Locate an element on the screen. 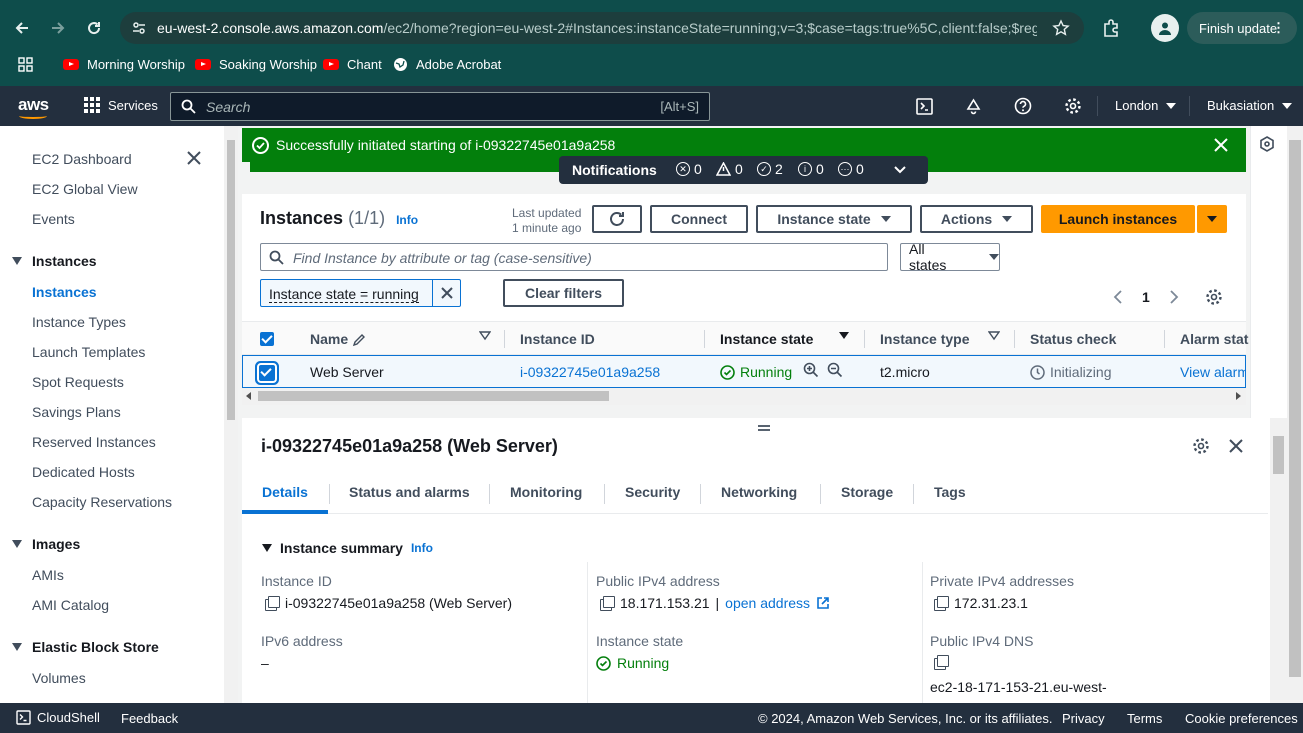  sidebar-item-events: Events is located at coordinates (53, 219).